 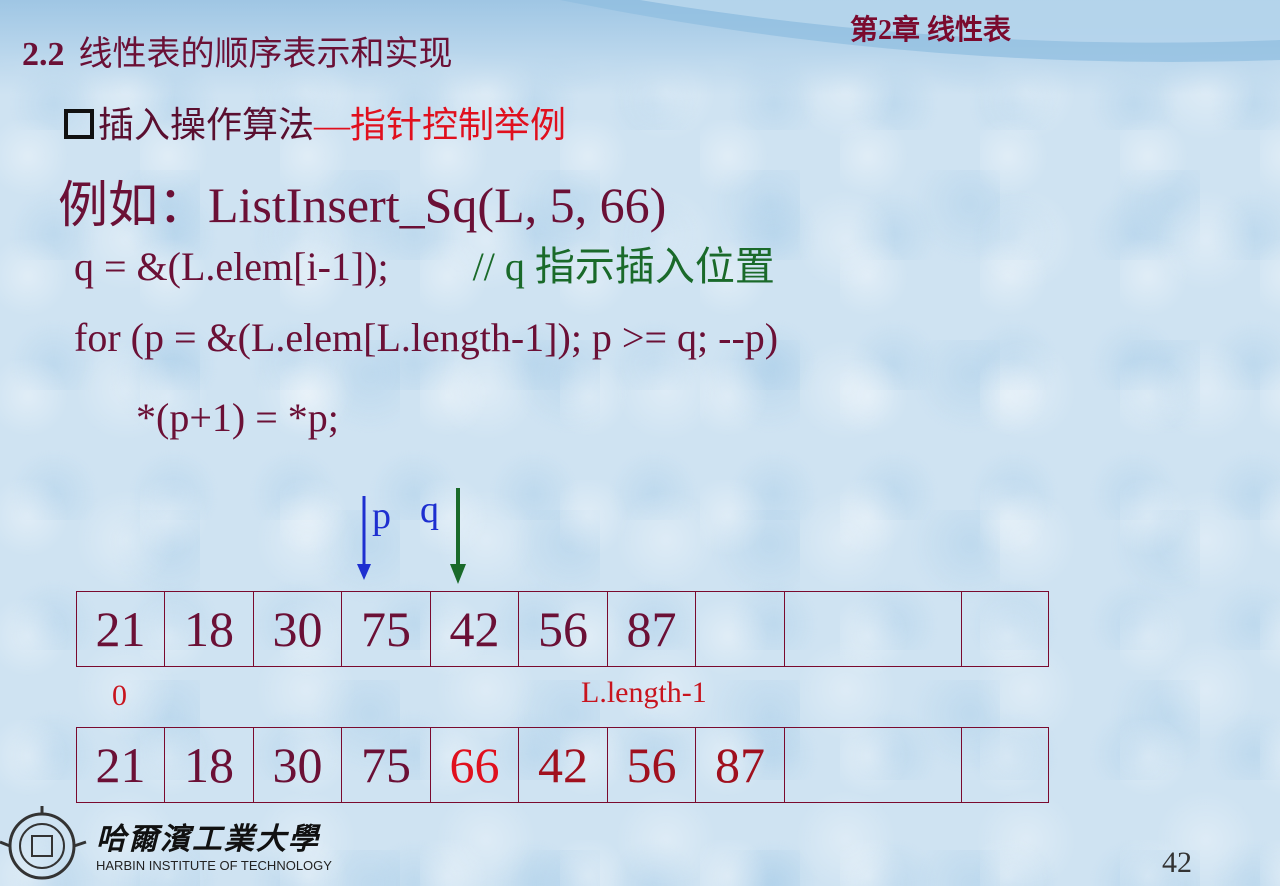 What do you see at coordinates (458, 574) in the screenshot?
I see `q-arrow-head` at bounding box center [458, 574].